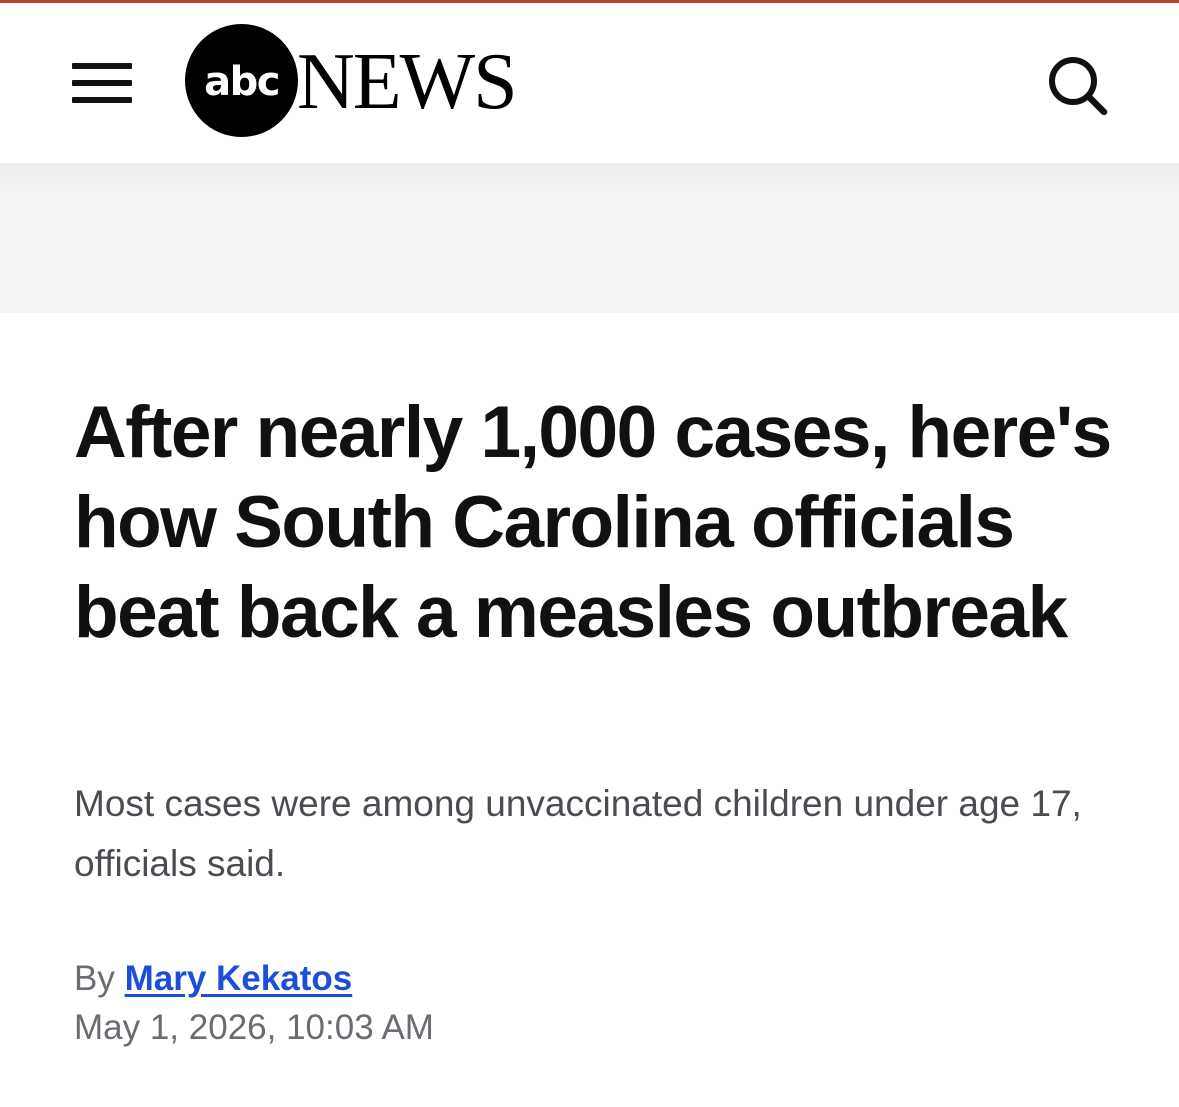 The height and width of the screenshot is (1107, 1179). I want to click on menu-button, so click(102, 82).